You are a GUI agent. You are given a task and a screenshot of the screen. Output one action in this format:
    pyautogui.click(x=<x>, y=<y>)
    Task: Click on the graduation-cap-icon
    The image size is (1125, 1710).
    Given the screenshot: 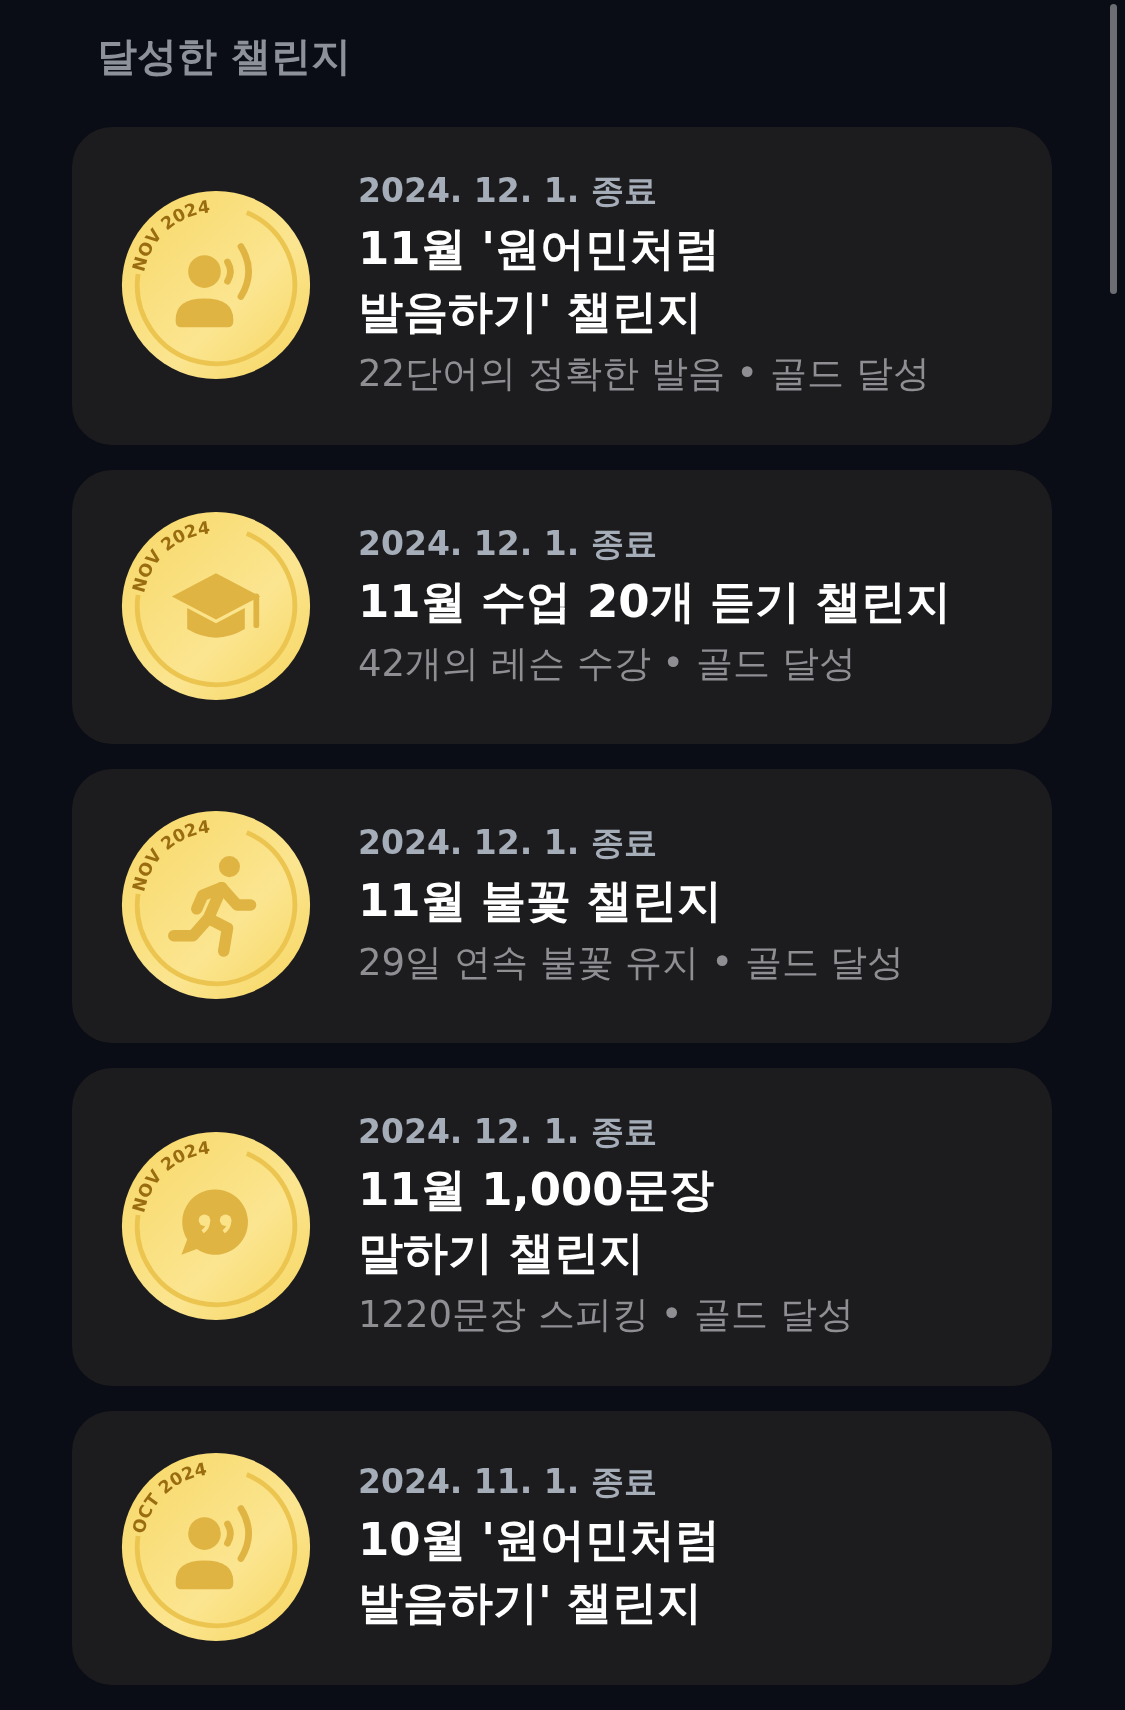 What is the action you would take?
    pyautogui.click(x=216, y=605)
    